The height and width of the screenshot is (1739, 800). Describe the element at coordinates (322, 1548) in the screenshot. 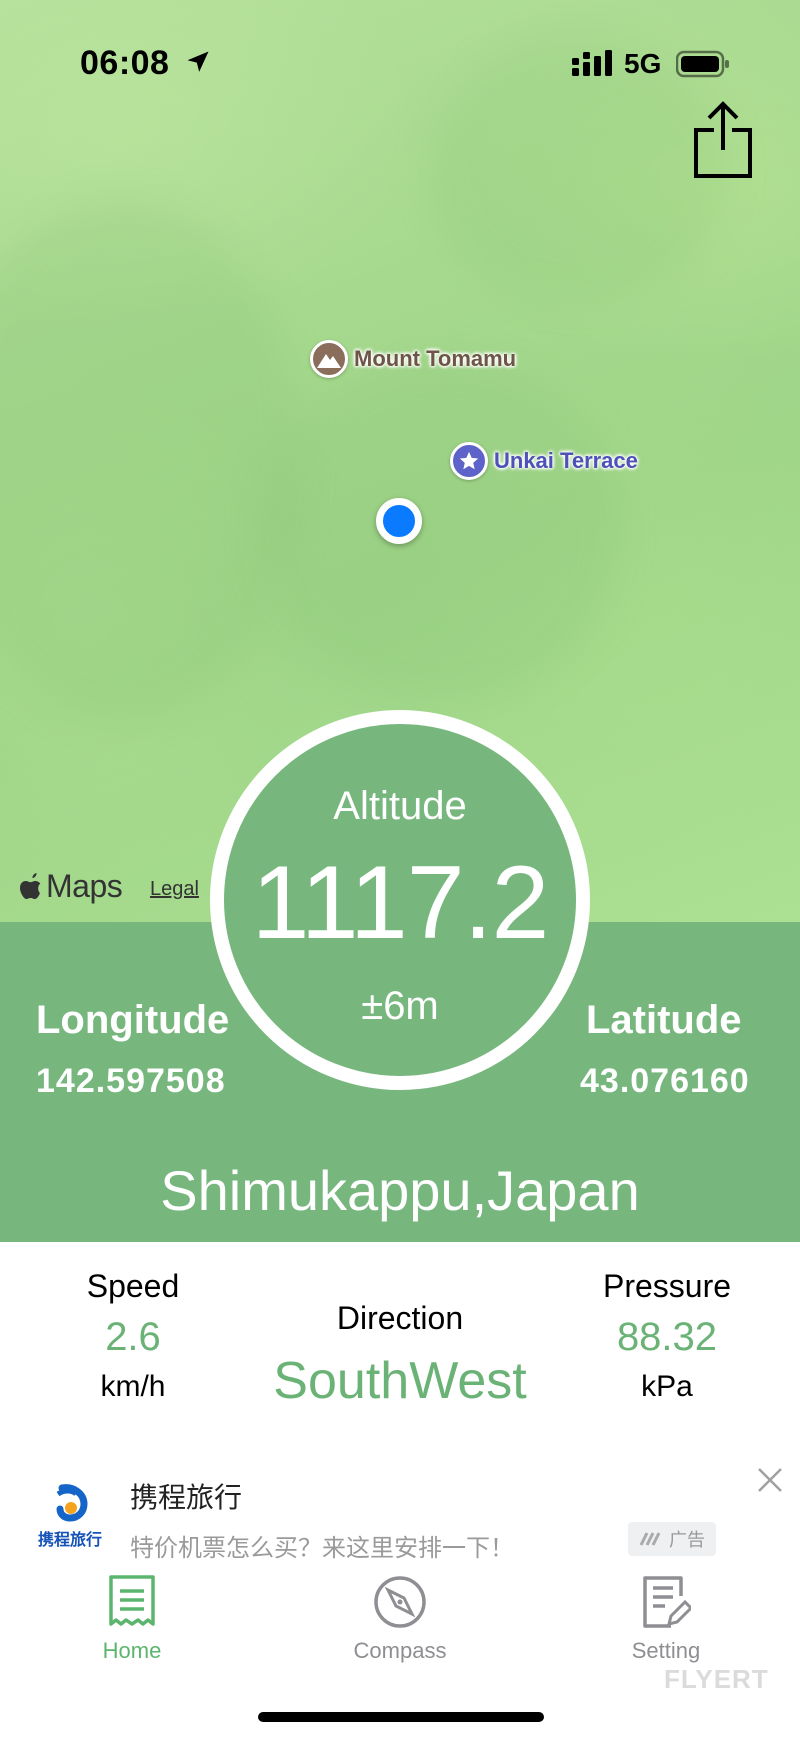

I see `ad-description: 特价机票怎么买？来这里安排一下！` at that location.